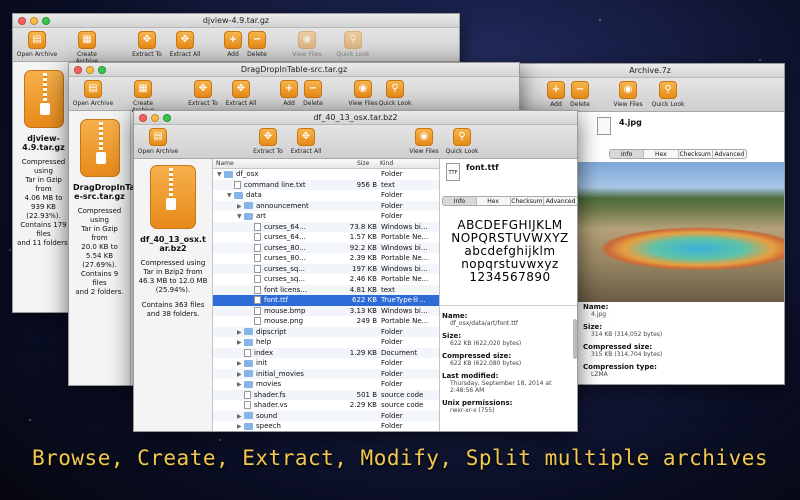  What do you see at coordinates (99, 251) in the screenshot?
I see `summary-line: 20.0 KB to 5.54 KB` at bounding box center [99, 251].